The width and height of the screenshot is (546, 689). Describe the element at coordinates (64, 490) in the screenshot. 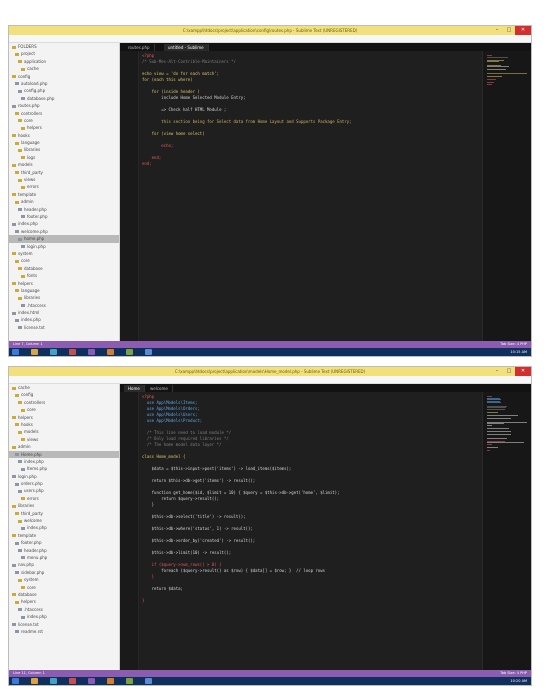

I see `sidebar-tree-item: users.php` at that location.